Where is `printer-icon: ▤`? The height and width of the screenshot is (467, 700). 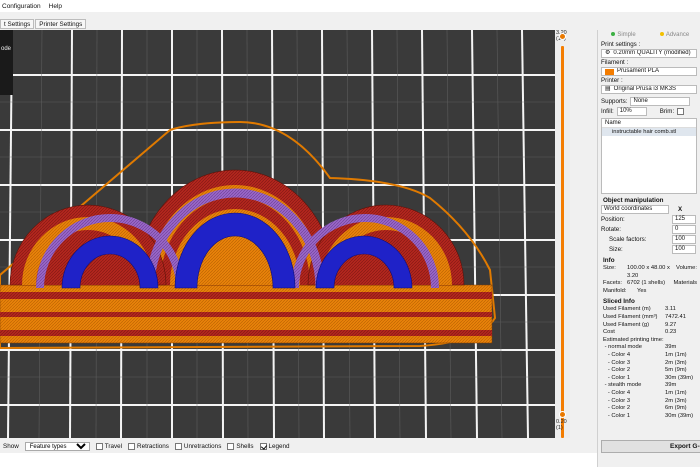
printer-icon: ▤ is located at coordinates (608, 89).